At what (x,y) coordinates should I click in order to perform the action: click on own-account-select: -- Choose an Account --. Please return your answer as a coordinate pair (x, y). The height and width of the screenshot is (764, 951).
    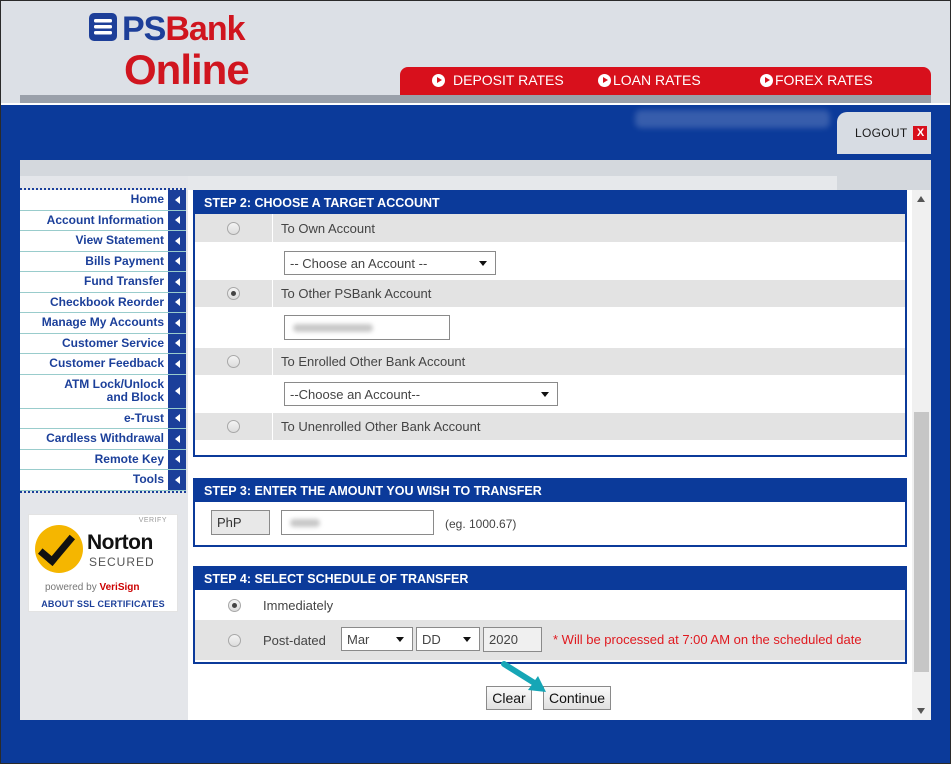
    Looking at the image, I should click on (390, 263).